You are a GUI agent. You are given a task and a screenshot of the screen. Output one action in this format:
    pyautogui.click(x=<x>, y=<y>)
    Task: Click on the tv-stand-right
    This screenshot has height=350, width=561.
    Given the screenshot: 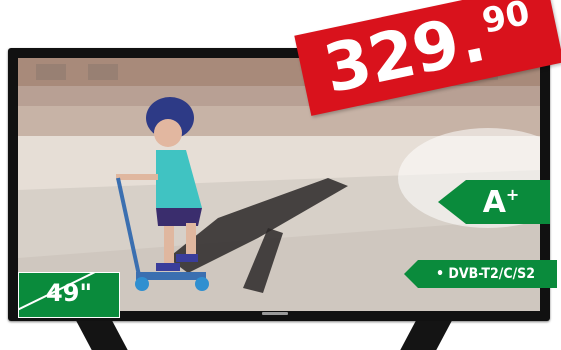 What is the action you would take?
    pyautogui.click(x=426, y=335)
    